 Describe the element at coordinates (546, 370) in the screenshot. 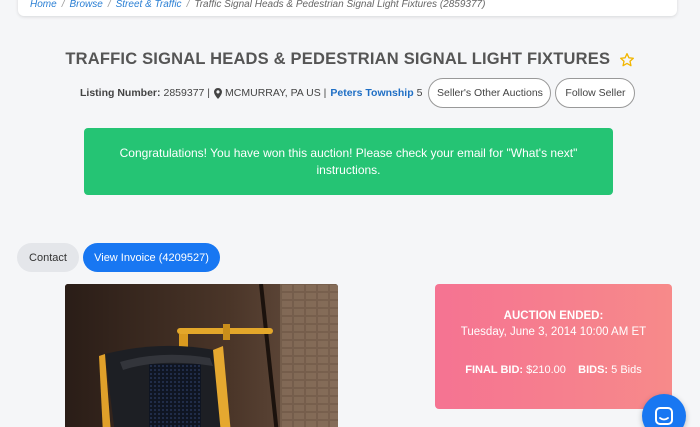

I see `final-bid-value: $210.00` at that location.